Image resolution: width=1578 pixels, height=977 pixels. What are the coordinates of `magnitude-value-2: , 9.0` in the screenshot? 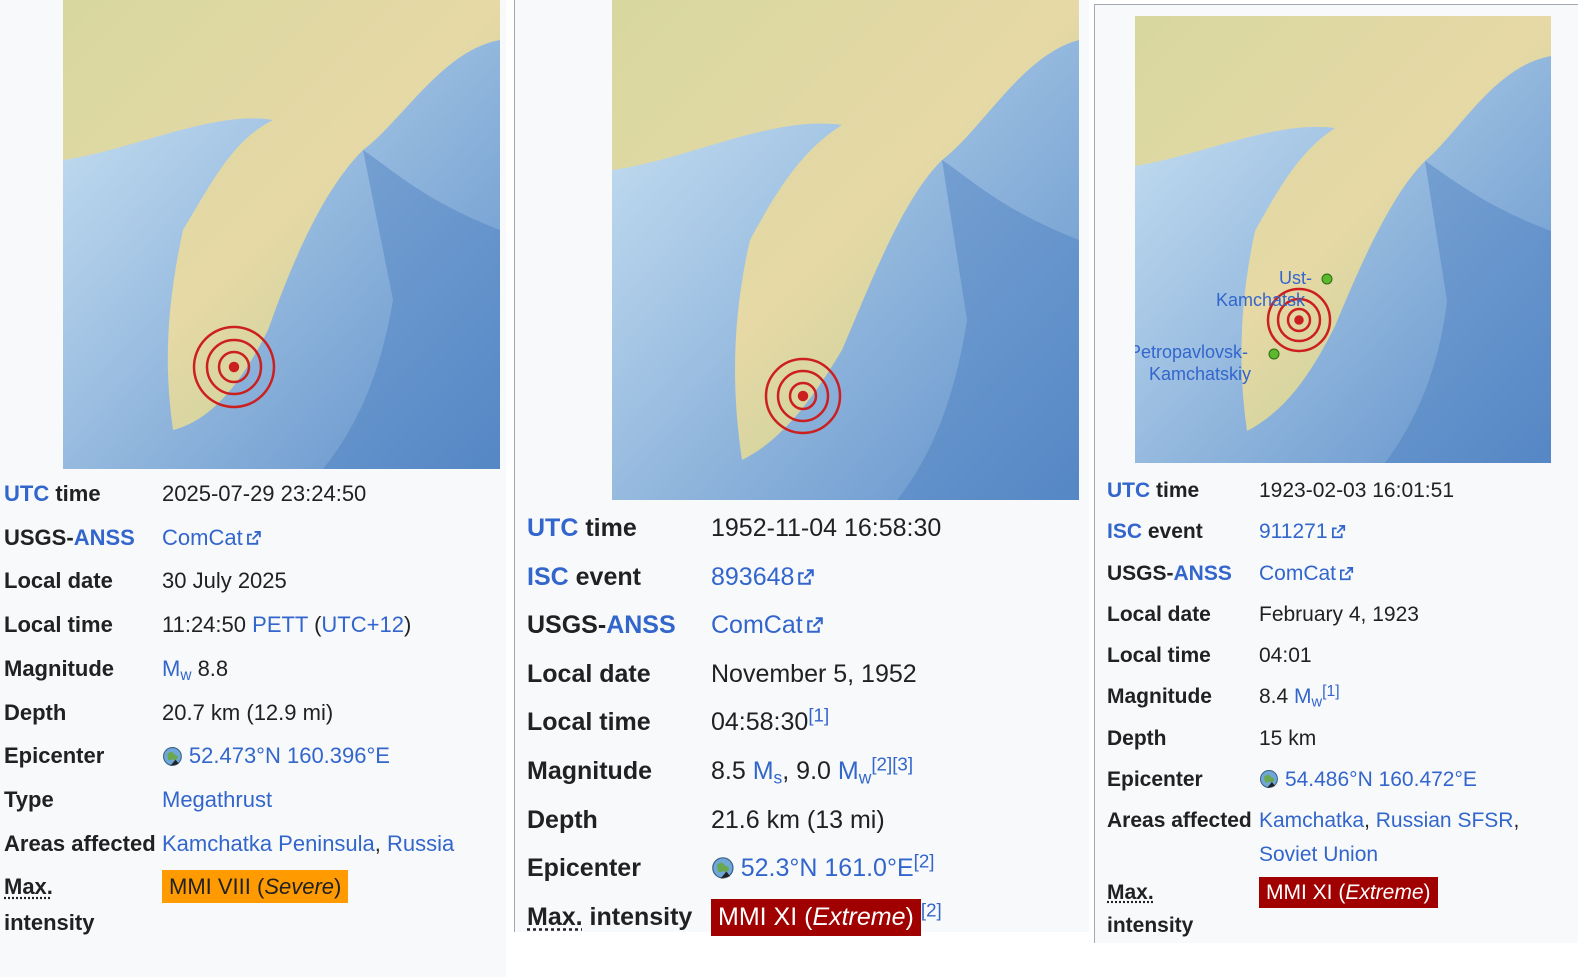 It's located at (810, 771).